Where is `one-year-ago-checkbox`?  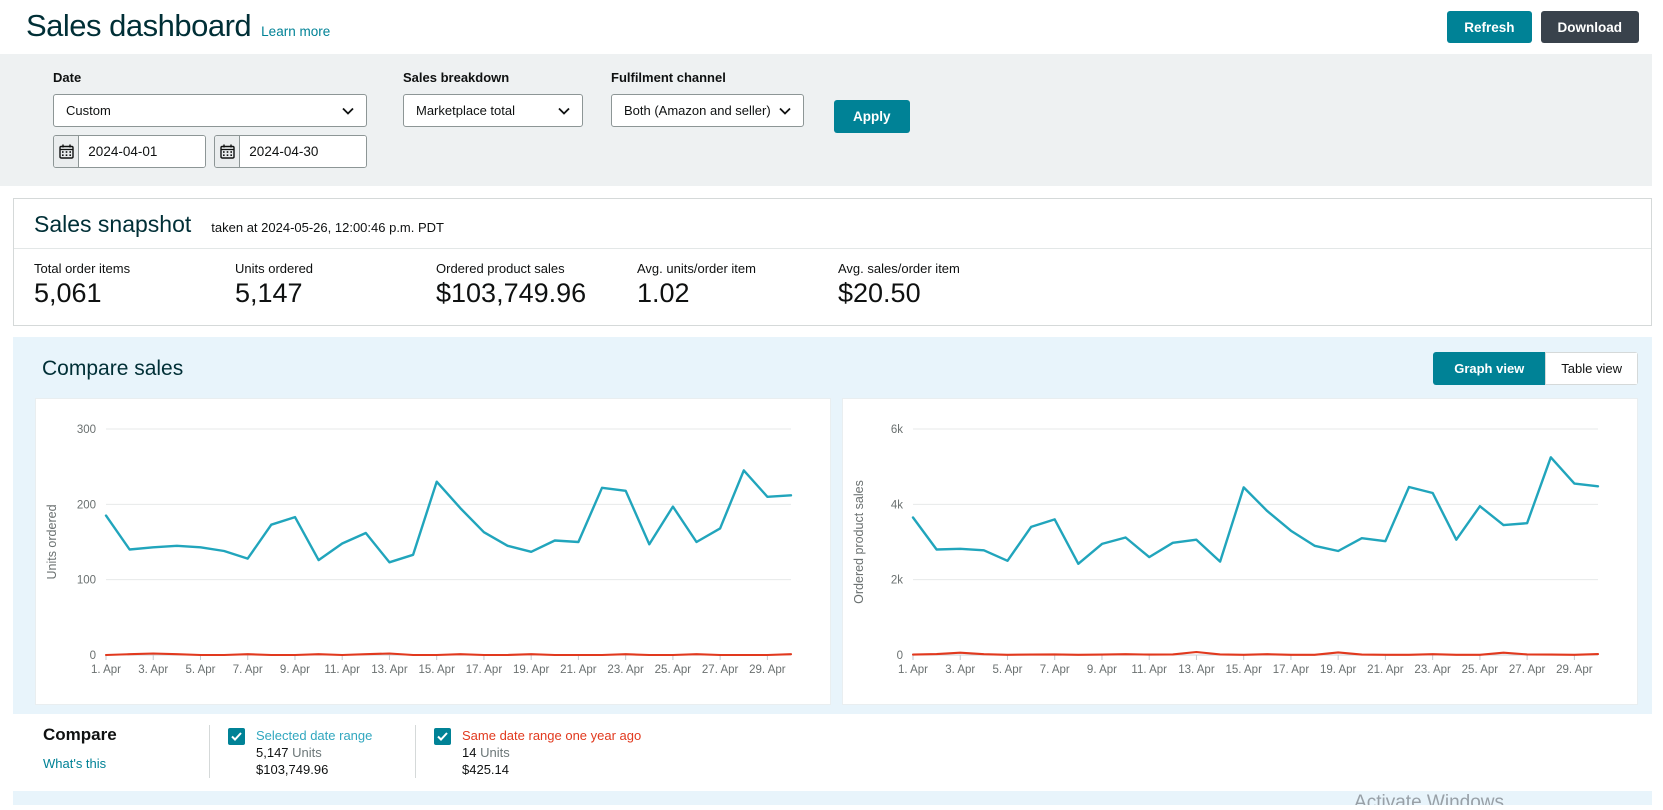 one-year-ago-checkbox is located at coordinates (442, 736).